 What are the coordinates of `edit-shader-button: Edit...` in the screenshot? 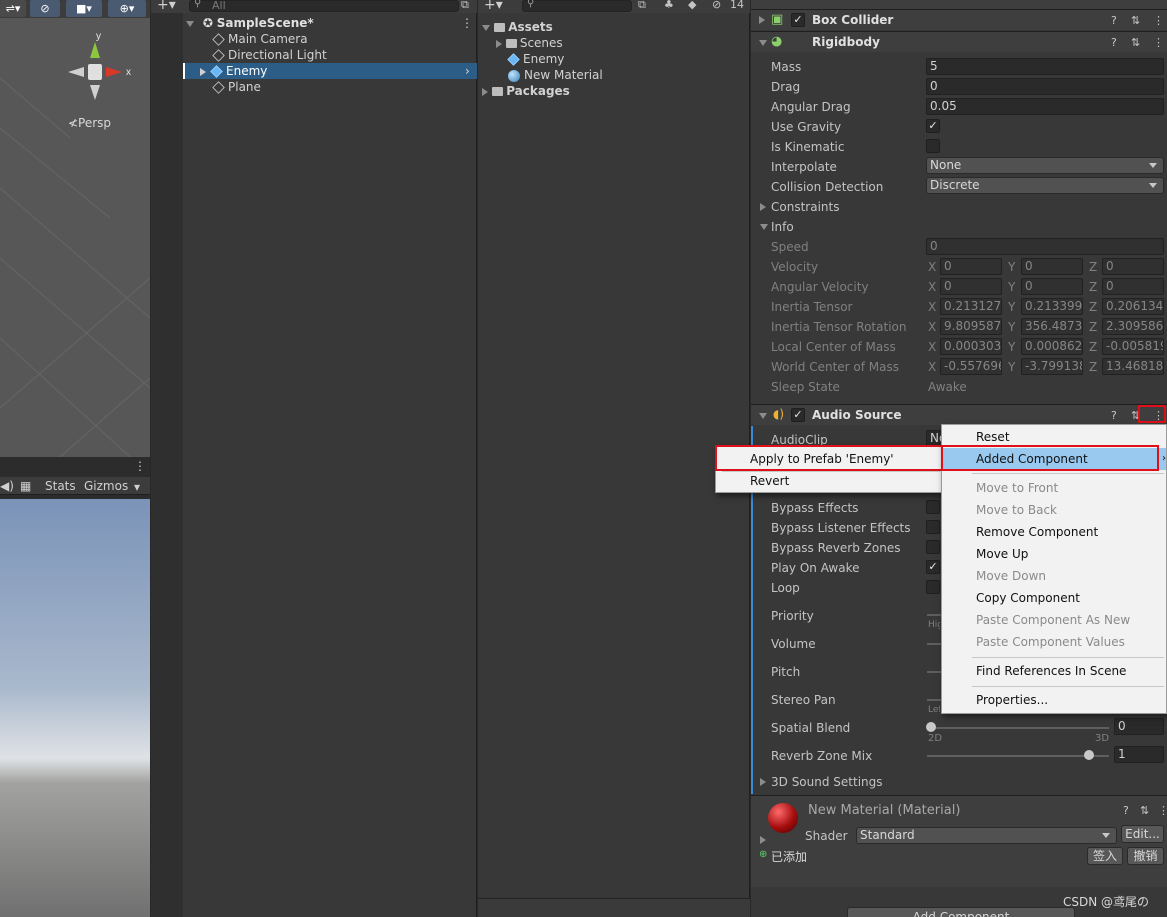 It's located at (1142, 834).